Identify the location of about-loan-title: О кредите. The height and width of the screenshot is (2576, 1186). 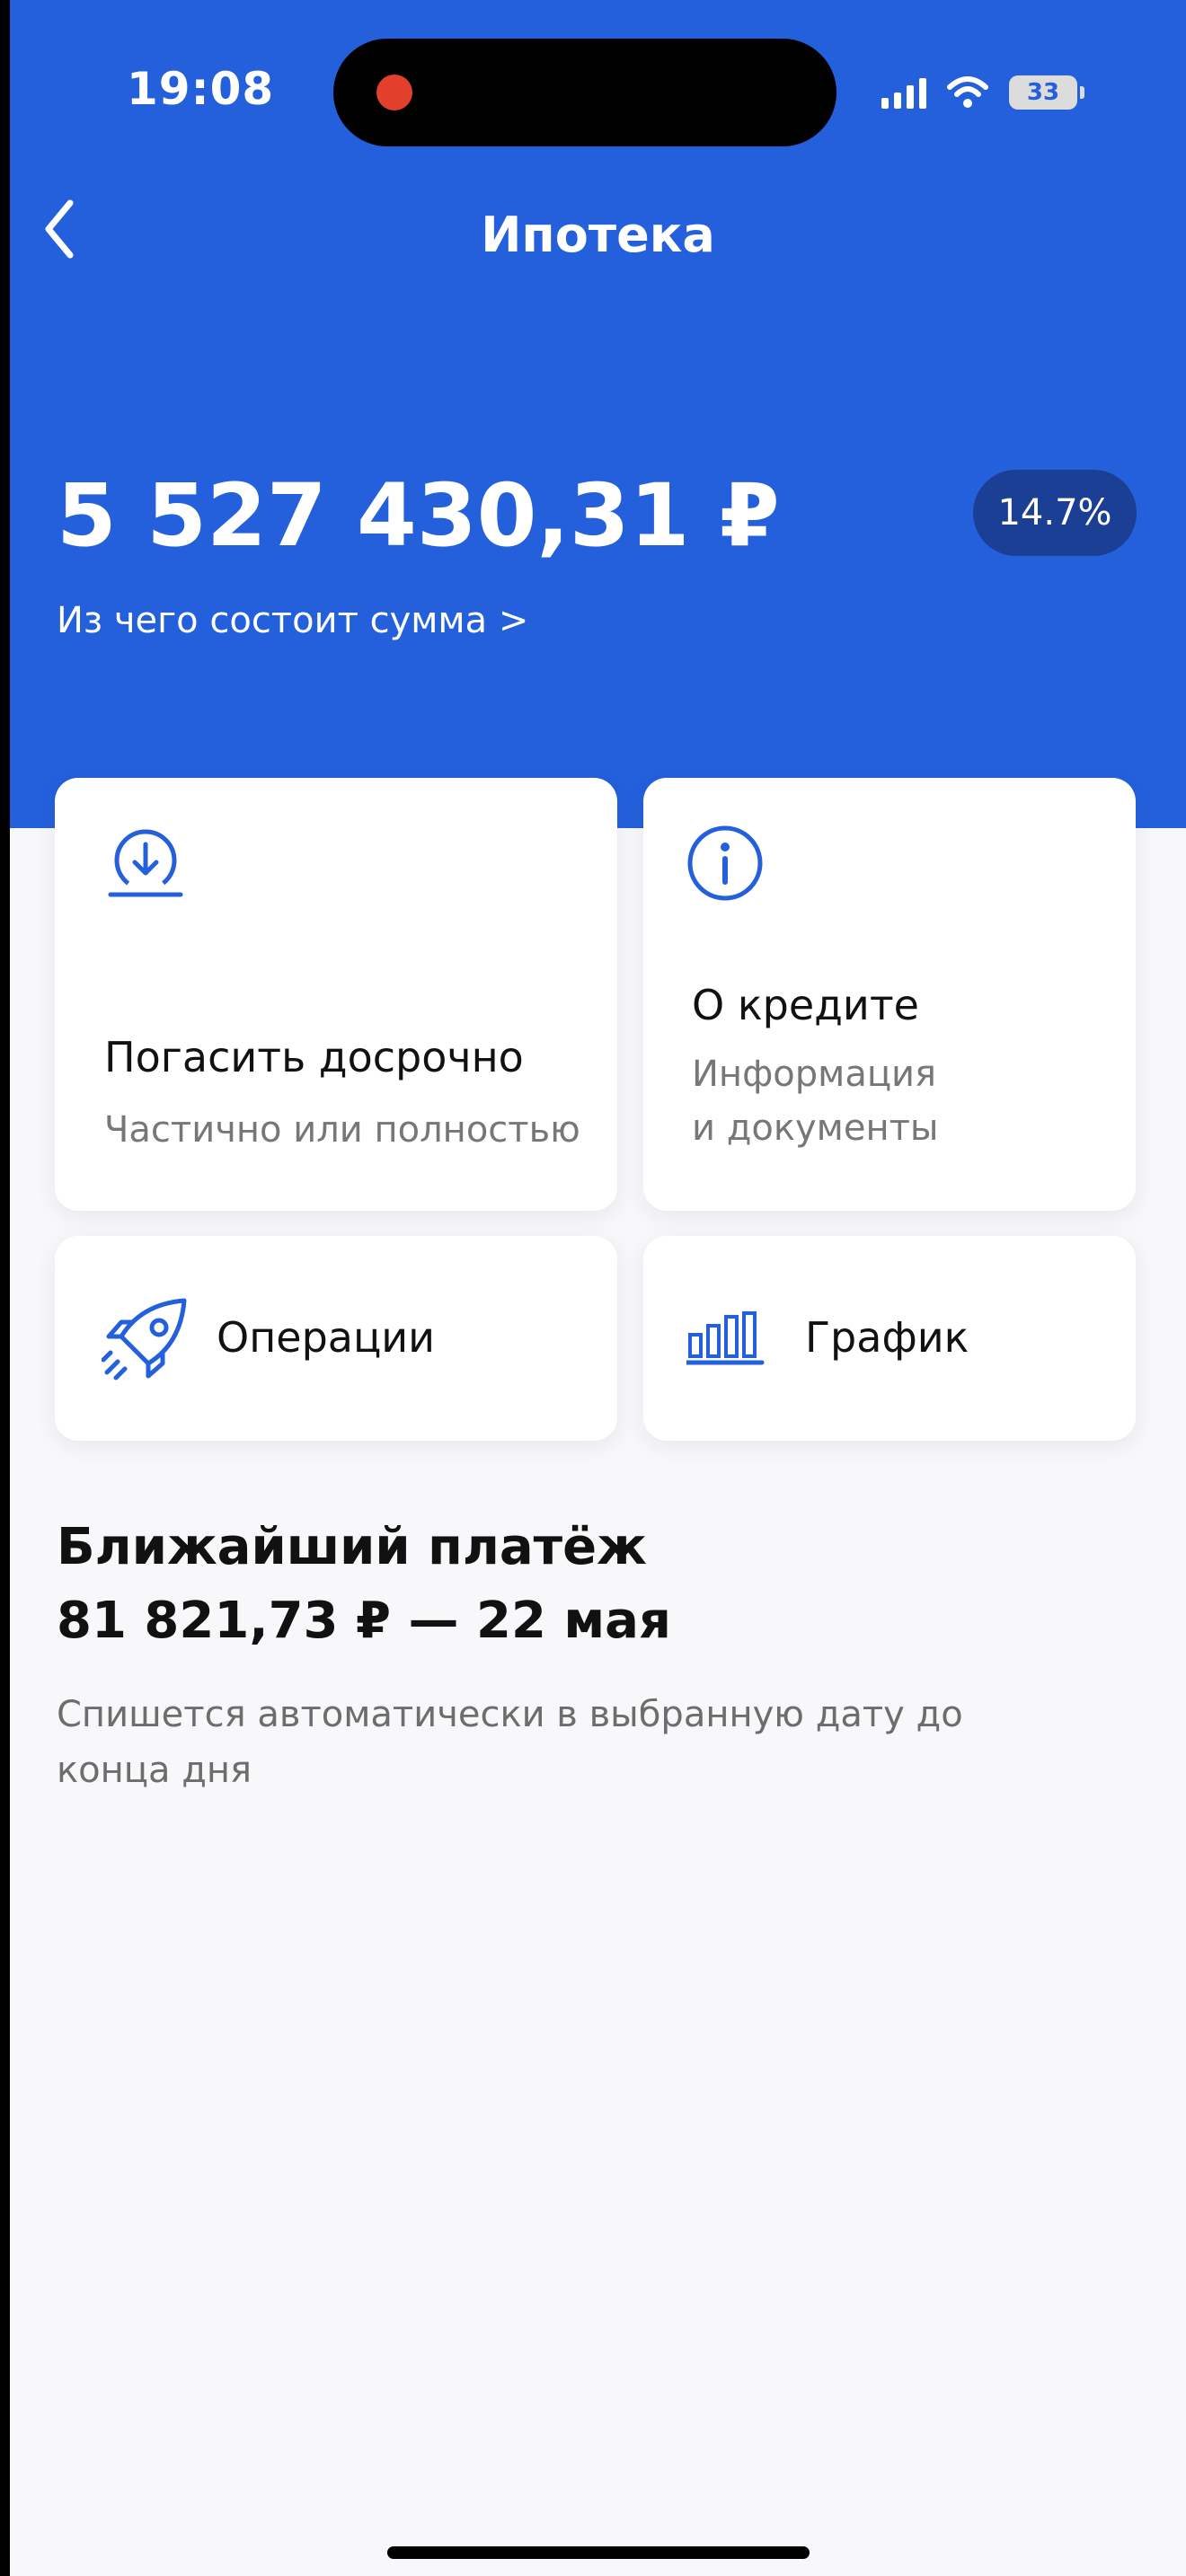
(805, 1005).